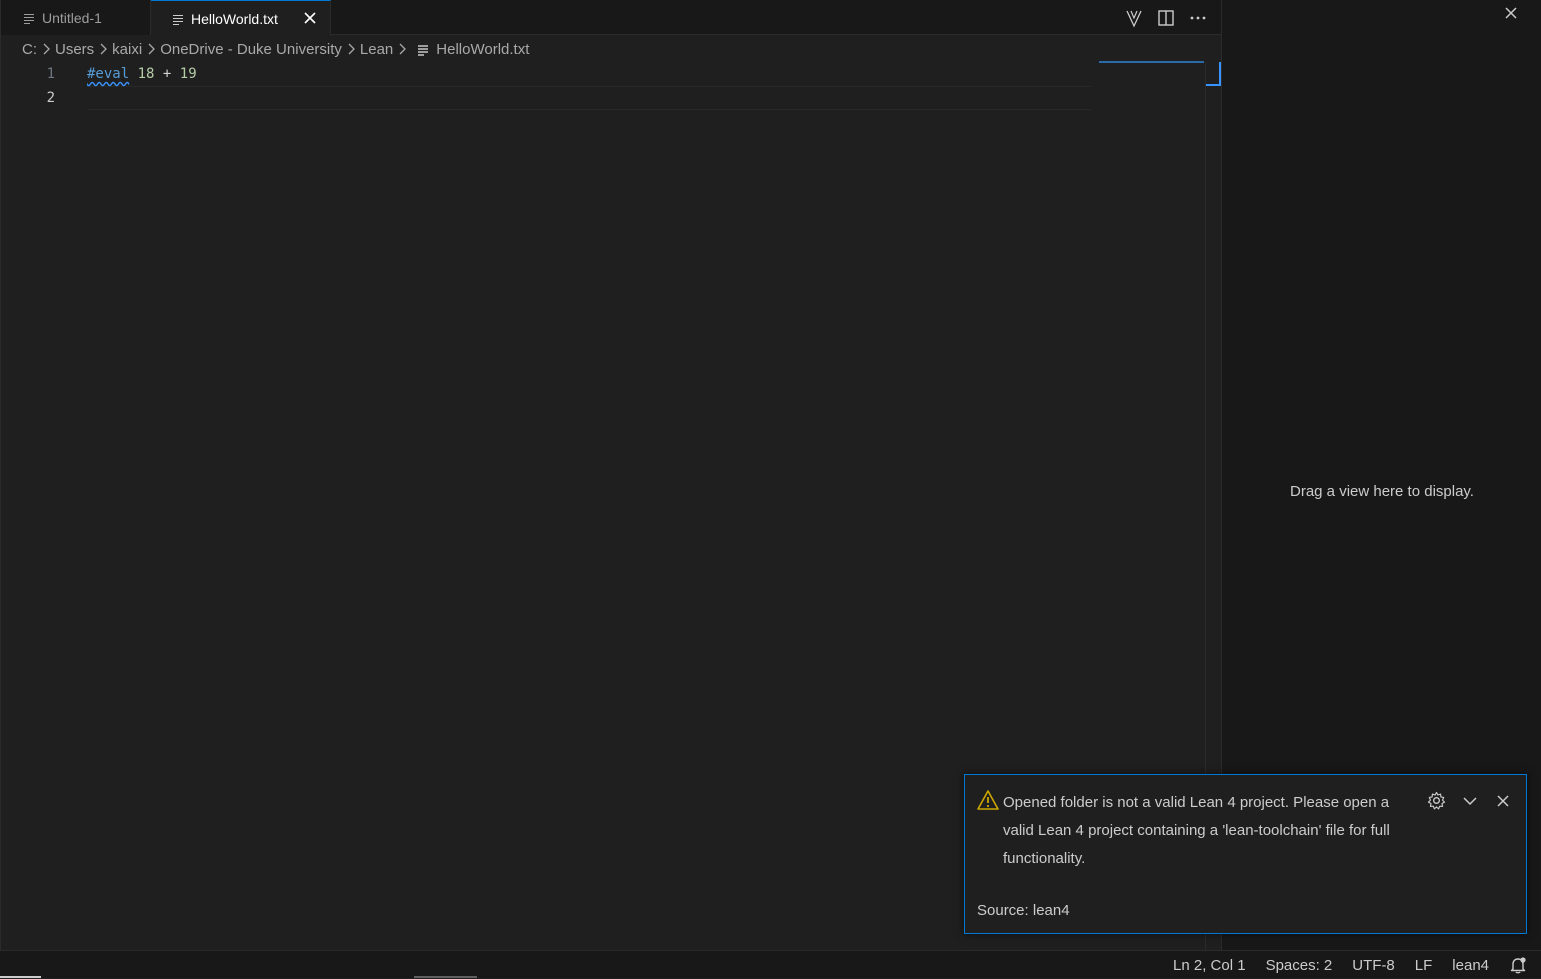 Image resolution: width=1541 pixels, height=979 pixels. Describe the element at coordinates (1299, 965) in the screenshot. I see `indentation-setting: Spaces: 2` at that location.